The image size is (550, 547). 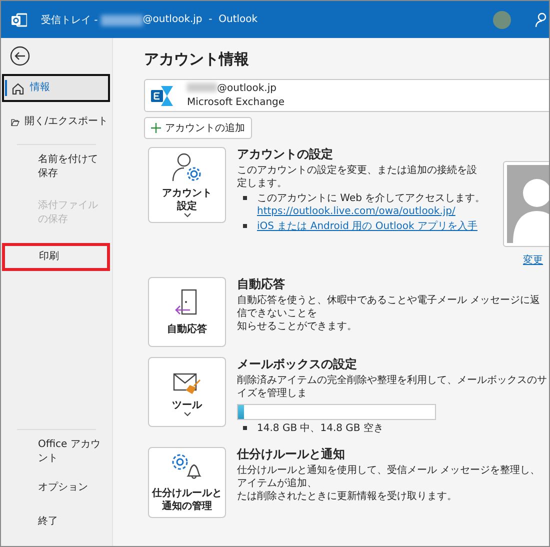 I want to click on account-card: @outlook.jp Microsoft Exchange, so click(x=346, y=95).